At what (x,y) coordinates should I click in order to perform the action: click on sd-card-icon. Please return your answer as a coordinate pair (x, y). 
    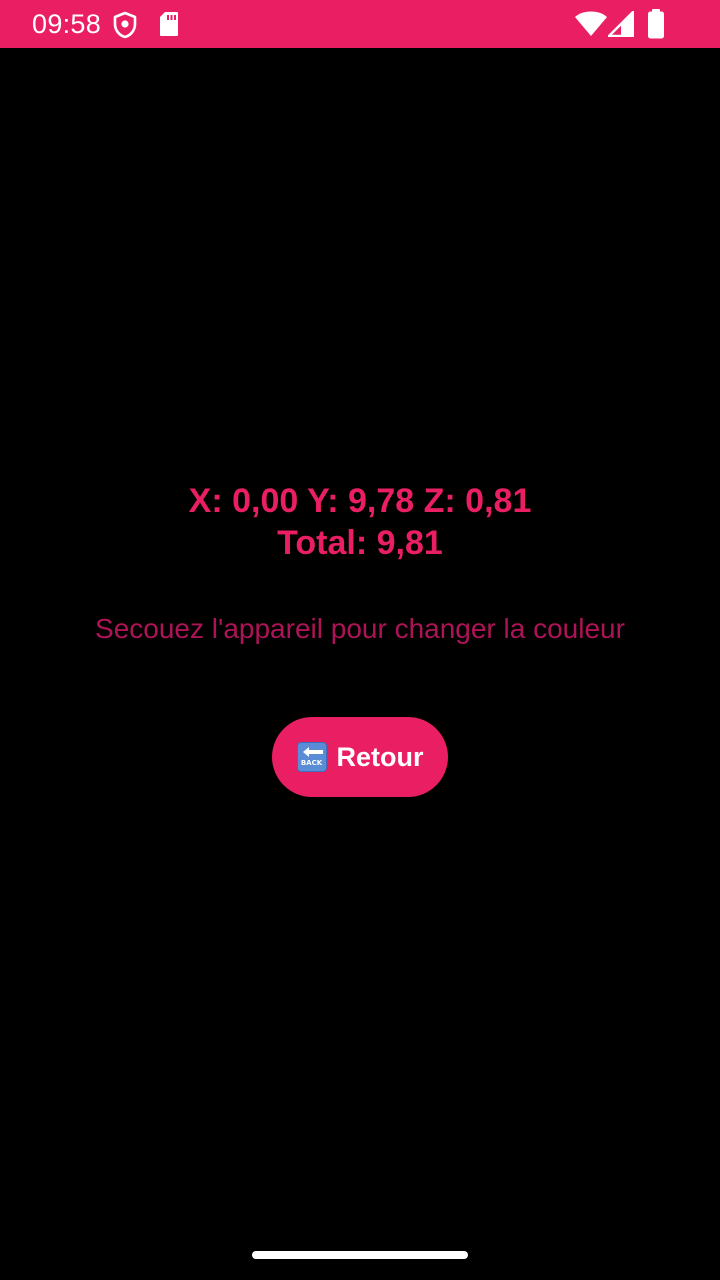
    Looking at the image, I should click on (169, 24).